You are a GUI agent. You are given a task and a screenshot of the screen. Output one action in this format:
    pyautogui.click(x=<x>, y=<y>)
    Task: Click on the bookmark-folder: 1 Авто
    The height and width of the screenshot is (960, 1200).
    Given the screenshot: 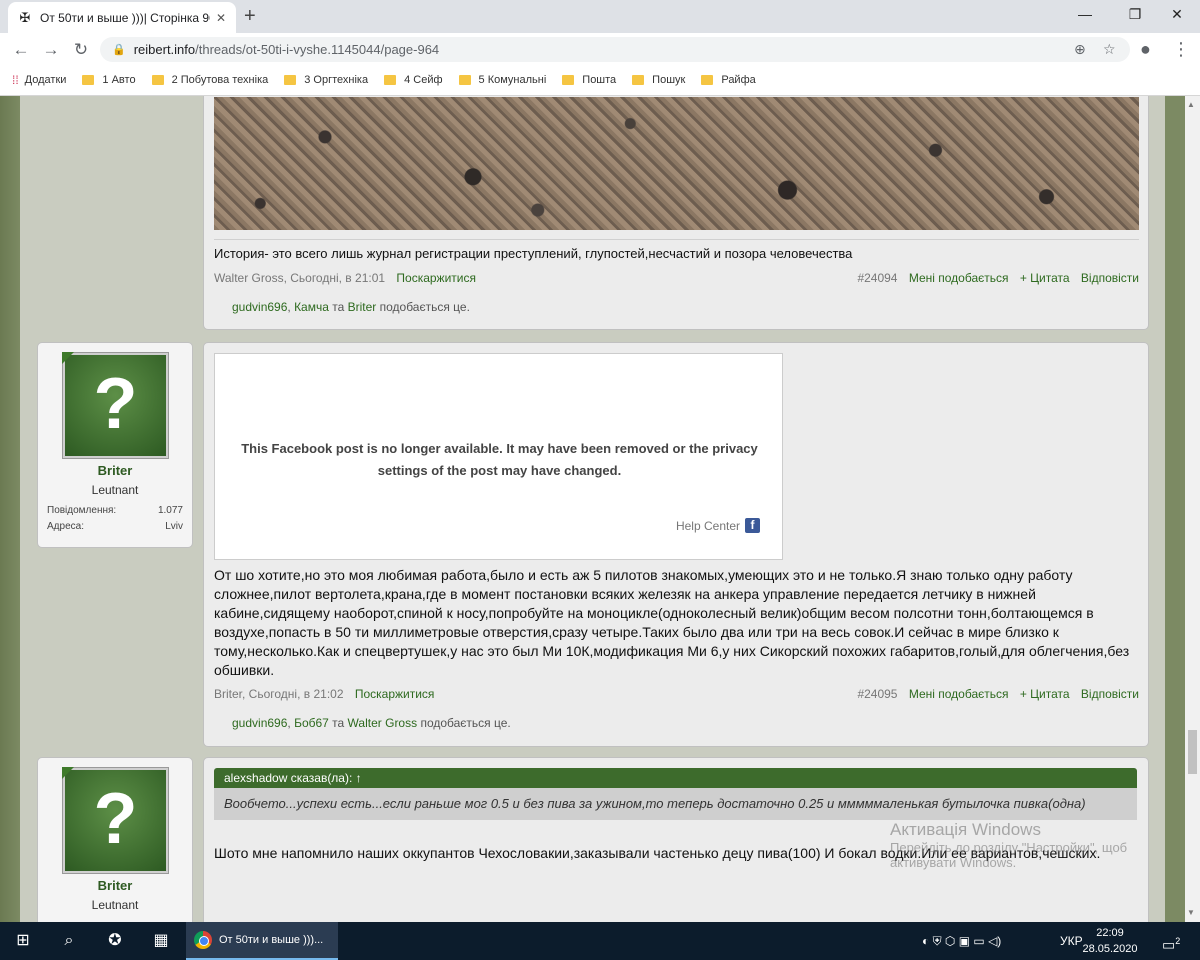 What is the action you would take?
    pyautogui.click(x=109, y=80)
    